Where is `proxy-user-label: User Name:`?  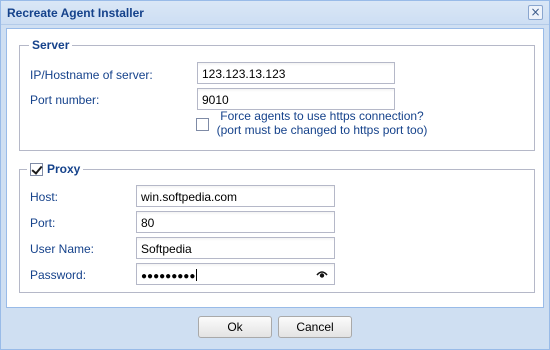
proxy-user-label: User Name: is located at coordinates (62, 249).